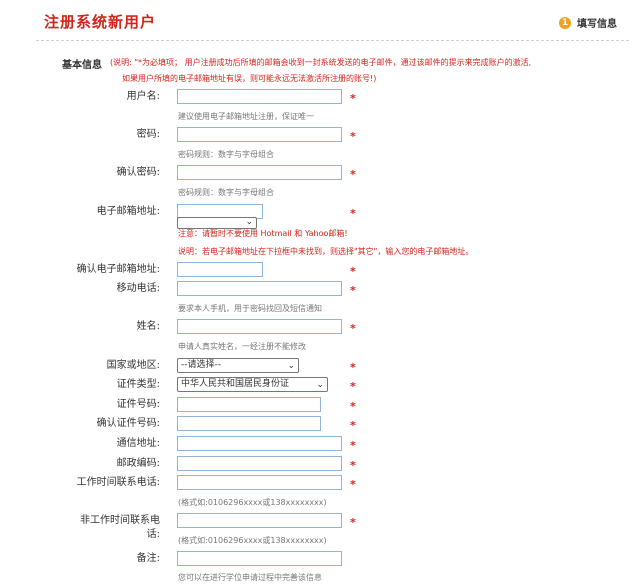  What do you see at coordinates (250, 308) in the screenshot?
I see `mobile-hint: 要求本人手机，用于密码找回及短信通知` at bounding box center [250, 308].